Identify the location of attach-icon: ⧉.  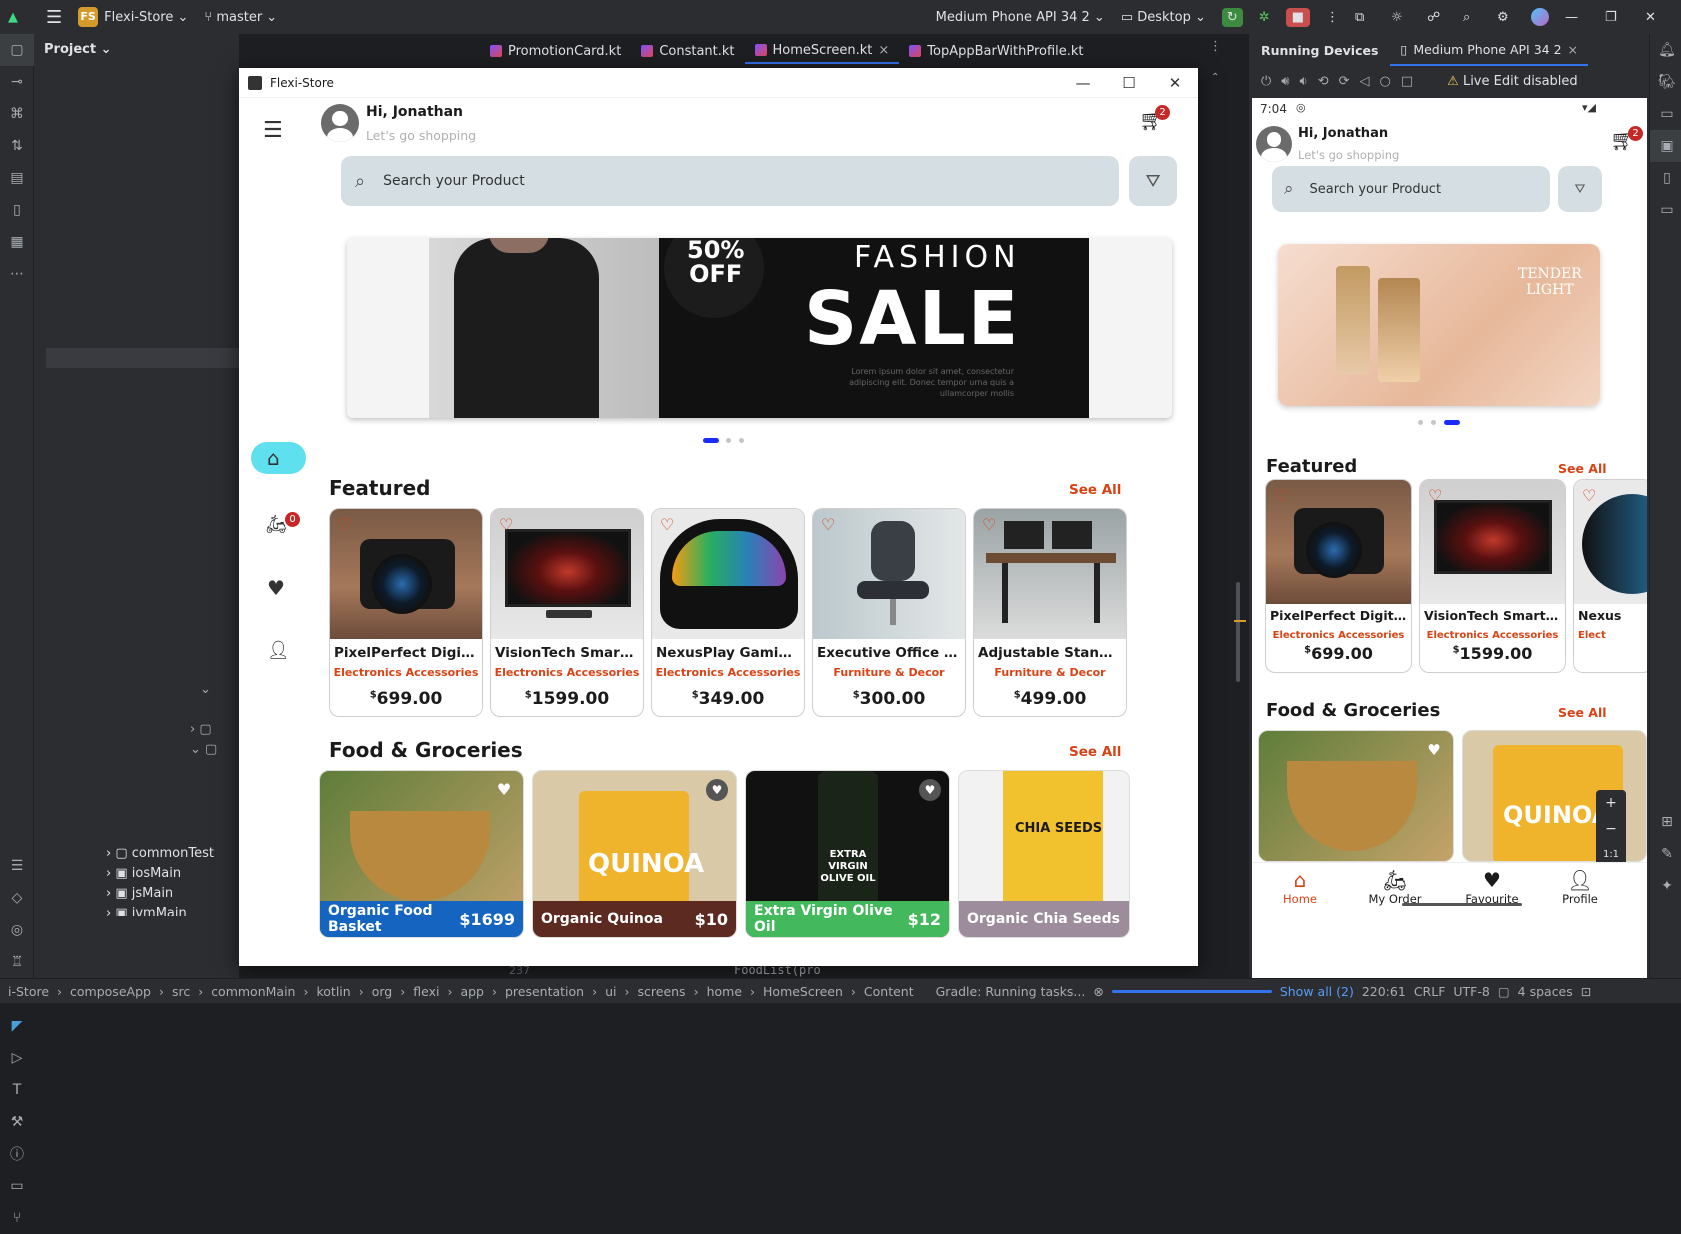
(1365, 17).